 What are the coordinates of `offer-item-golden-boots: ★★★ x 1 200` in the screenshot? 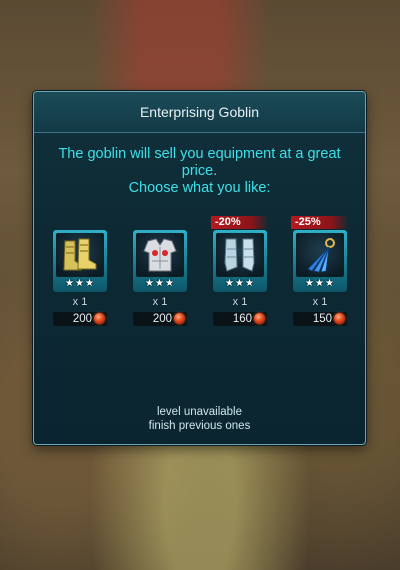 It's located at (80, 276).